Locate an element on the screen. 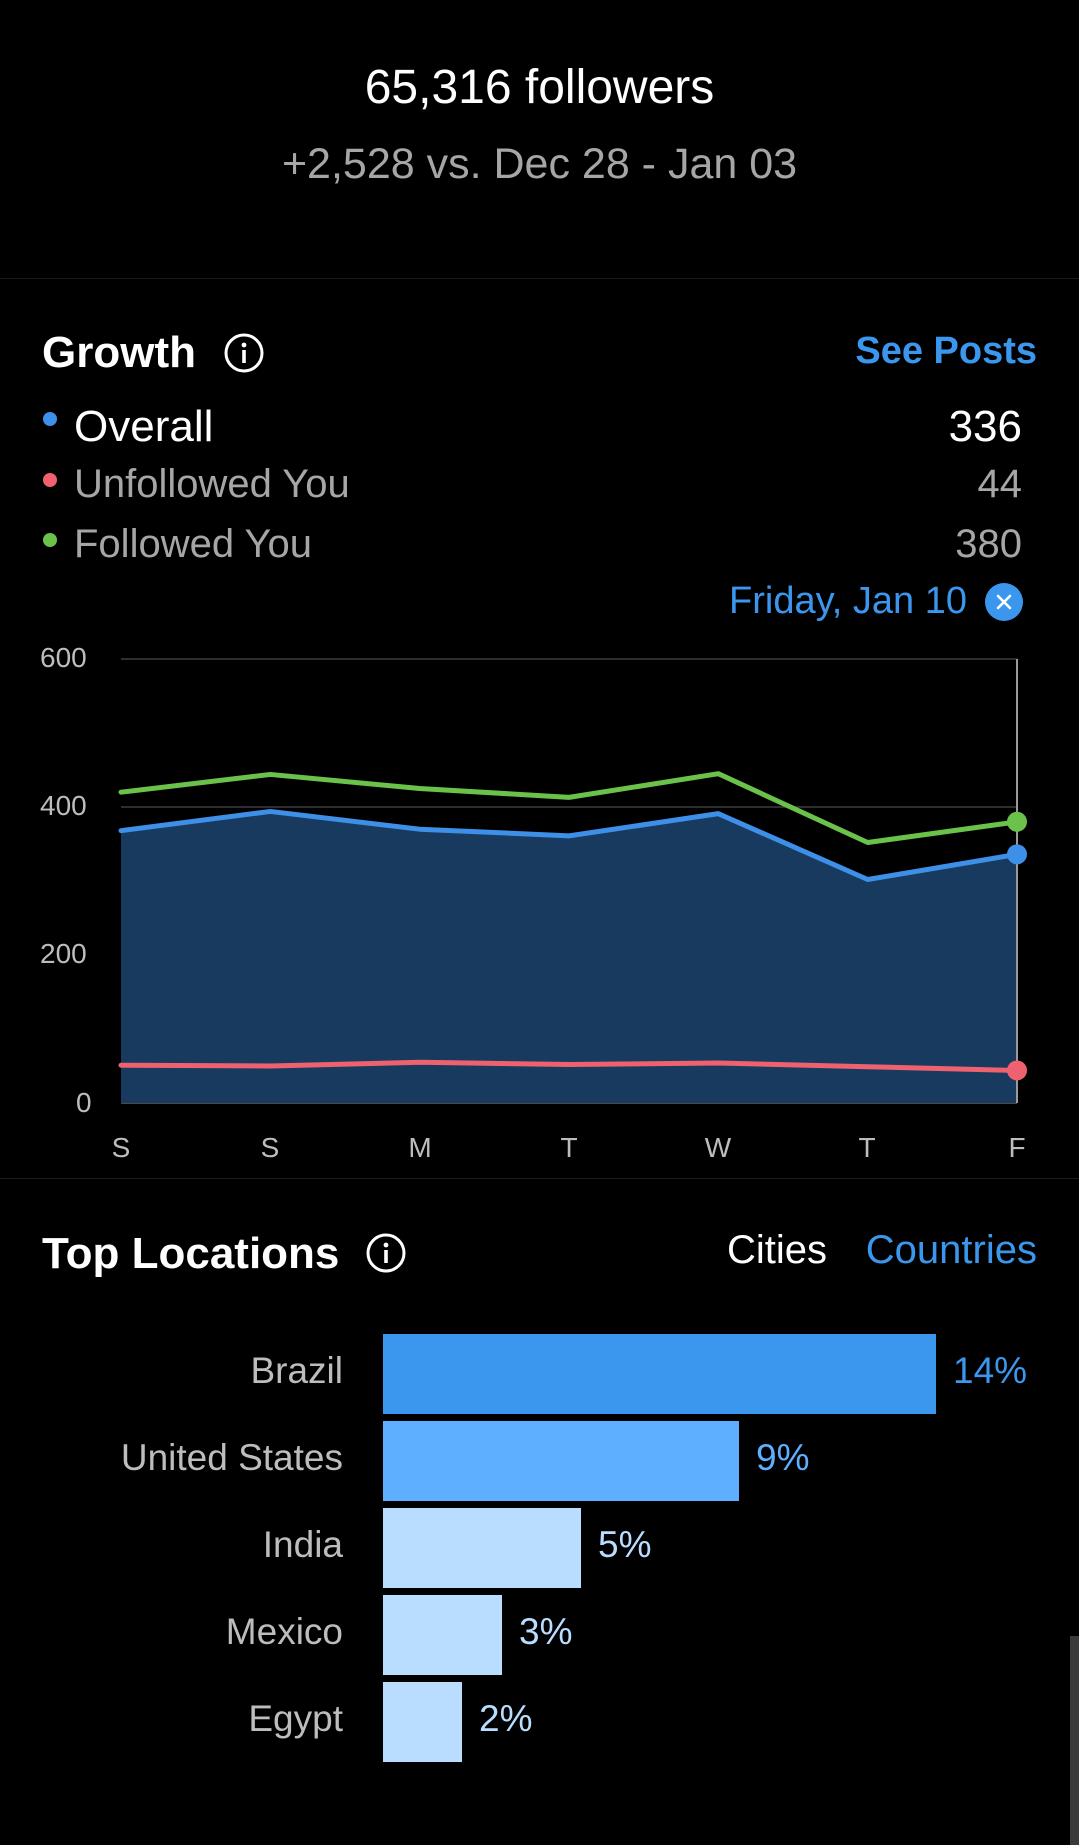  location-label: Egypt is located at coordinates (295, 1718).